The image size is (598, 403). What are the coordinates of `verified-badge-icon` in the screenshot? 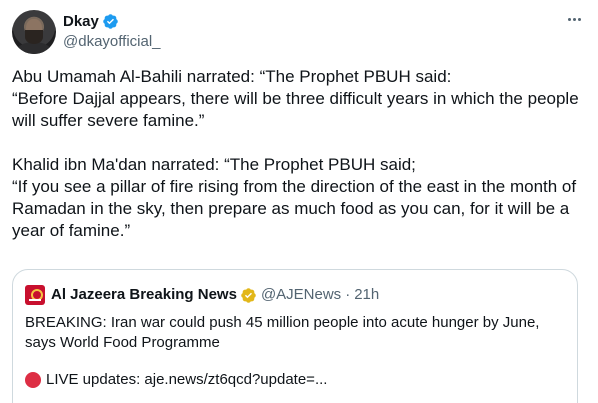 It's located at (110, 21).